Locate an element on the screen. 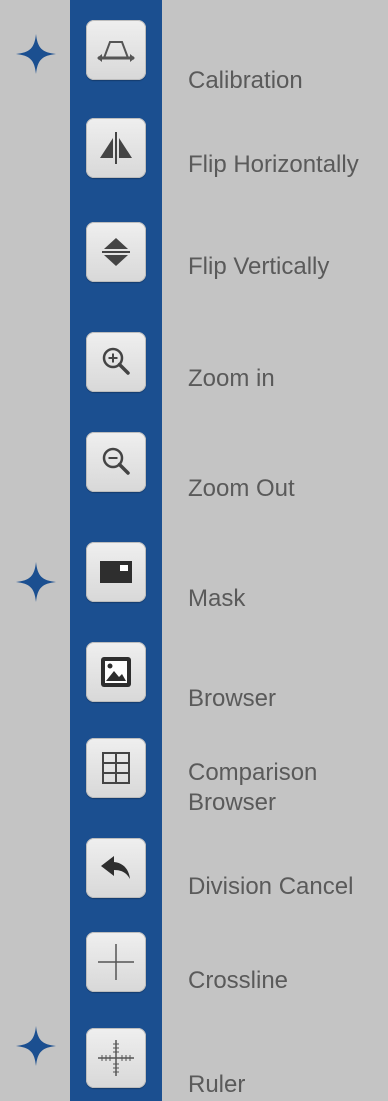 This screenshot has height=1101, width=388. tool-row: Mask is located at coordinates (194, 582).